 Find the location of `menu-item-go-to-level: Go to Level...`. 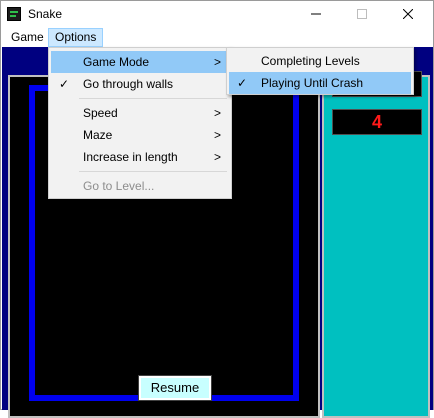

menu-item-go-to-level: Go to Level... is located at coordinates (140, 186).